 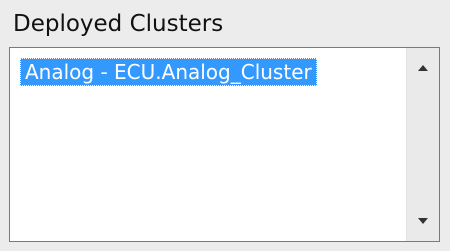 I want to click on arrow-down-icon, so click(x=423, y=221).